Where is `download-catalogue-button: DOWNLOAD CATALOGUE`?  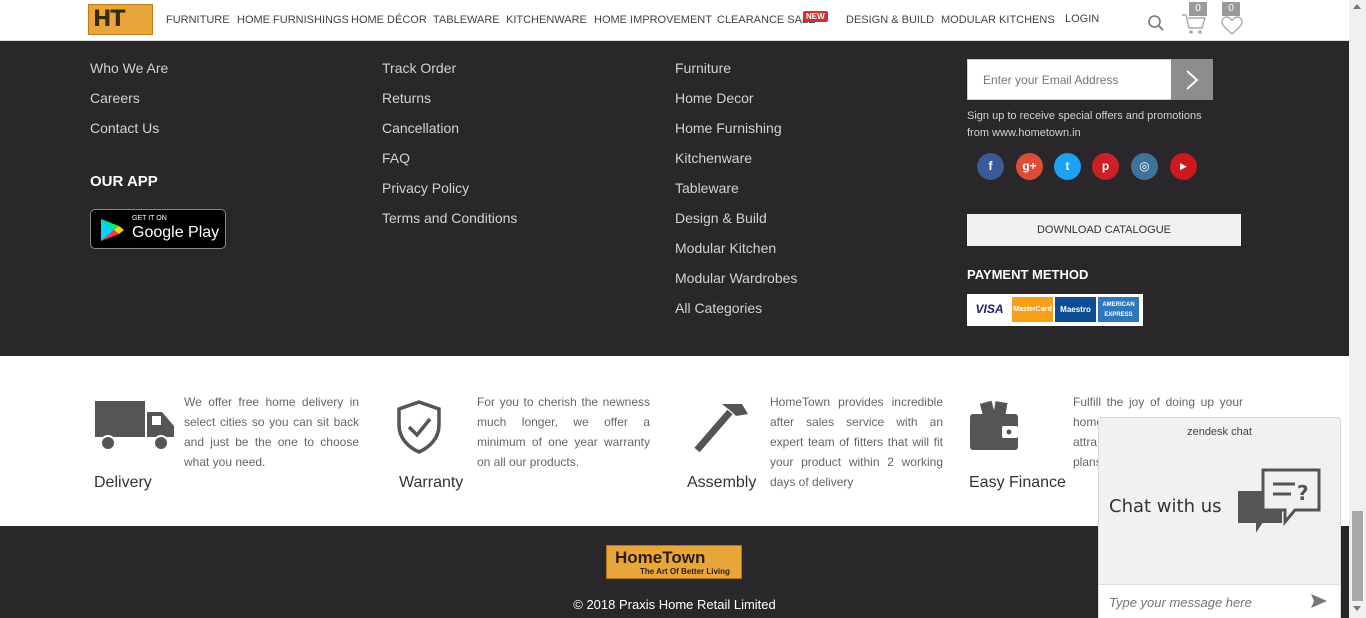 download-catalogue-button: DOWNLOAD CATALOGUE is located at coordinates (1104, 230).